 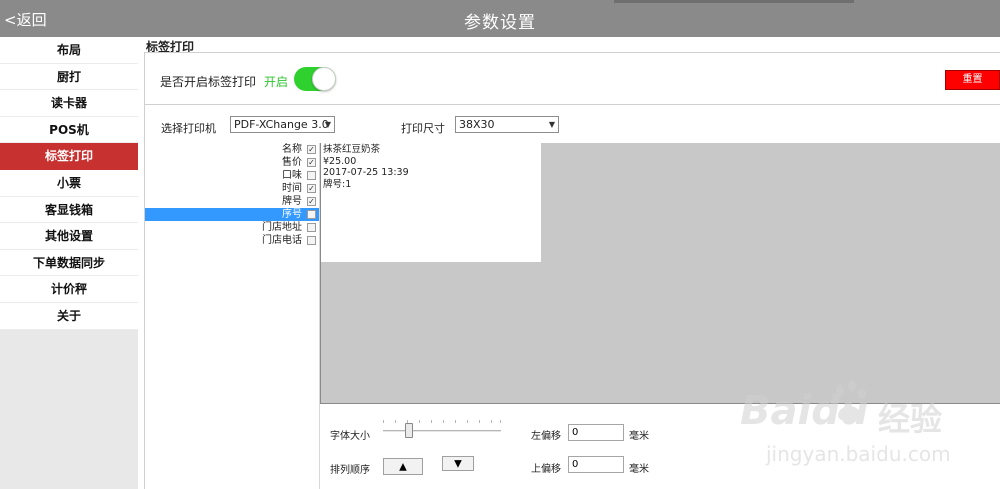 I want to click on size-select-value: 38X30, so click(x=477, y=124).